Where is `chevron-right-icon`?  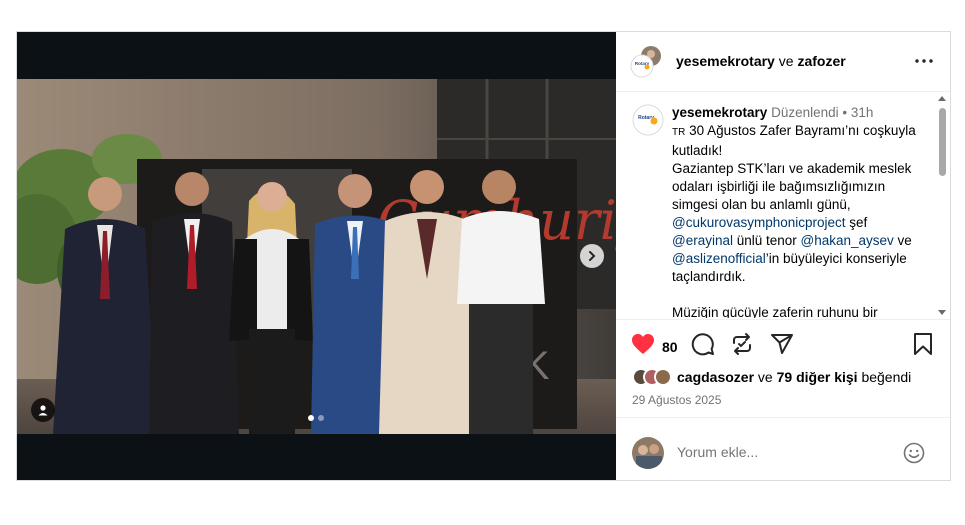 chevron-right-icon is located at coordinates (592, 256).